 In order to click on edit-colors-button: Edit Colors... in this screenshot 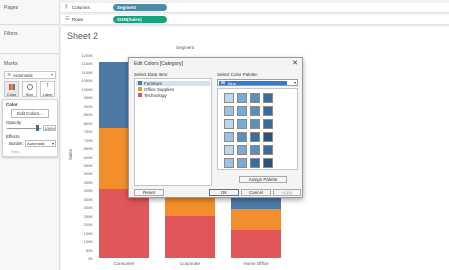, I will do `click(30, 113)`.